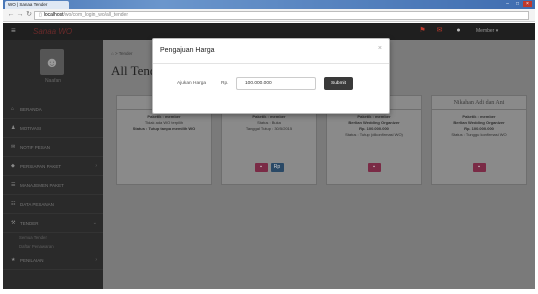 This screenshot has height=294, width=538. Describe the element at coordinates (94, 223) in the screenshot. I see `chevron-down-icon: ⌄` at that location.